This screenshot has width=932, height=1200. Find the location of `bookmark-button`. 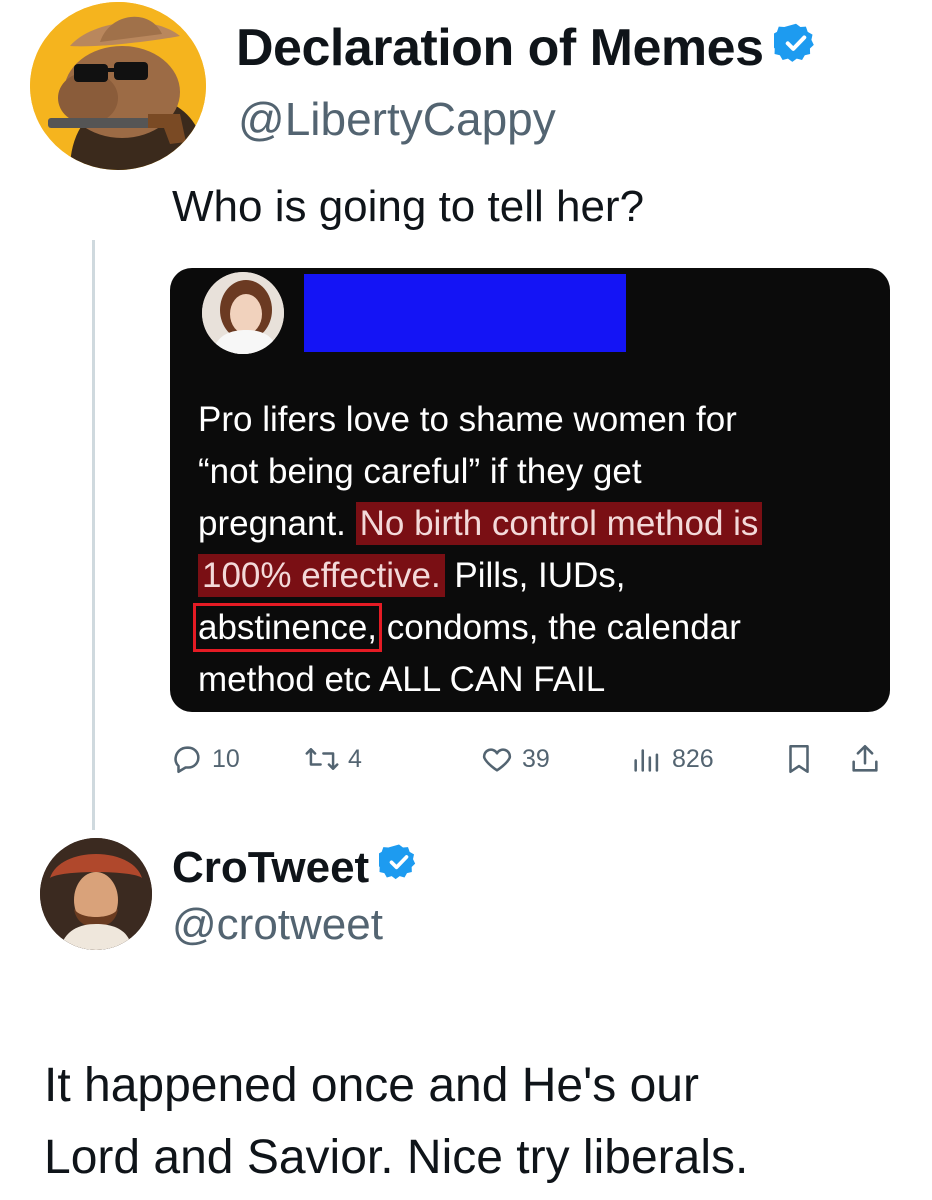

bookmark-button is located at coordinates (803, 759).